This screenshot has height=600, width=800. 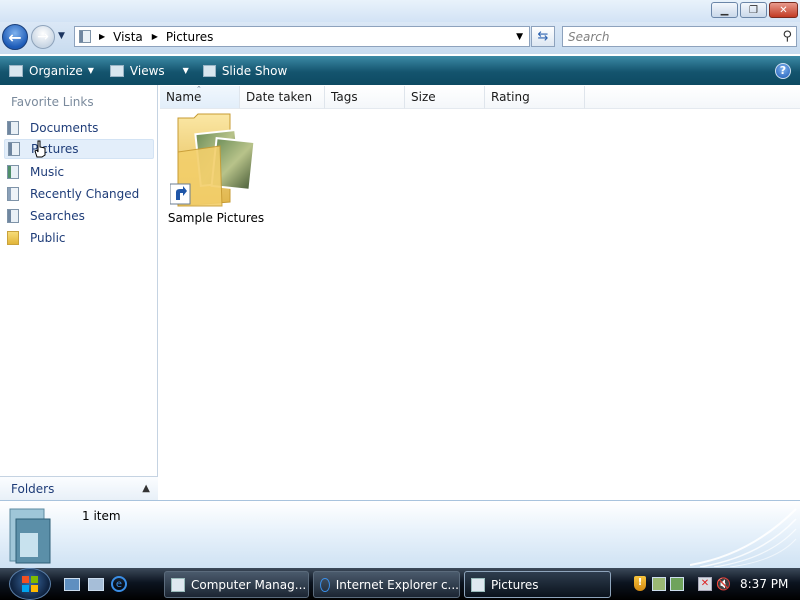 What do you see at coordinates (423, 97) in the screenshot?
I see `column-label: Size` at bounding box center [423, 97].